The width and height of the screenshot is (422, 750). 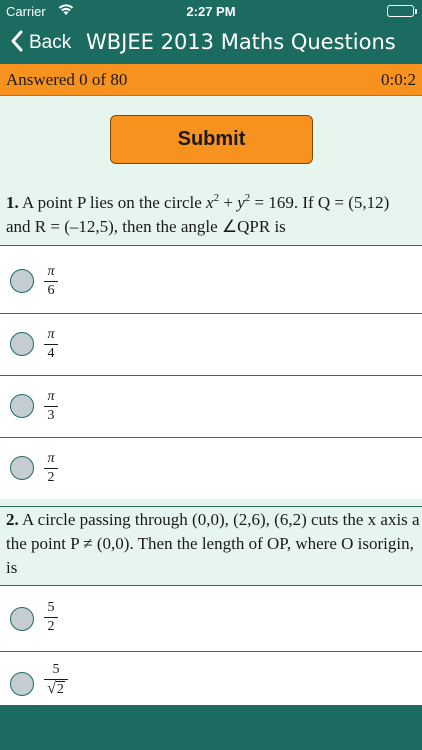 I want to click on answer-option: 5 √2, so click(x=211, y=678).